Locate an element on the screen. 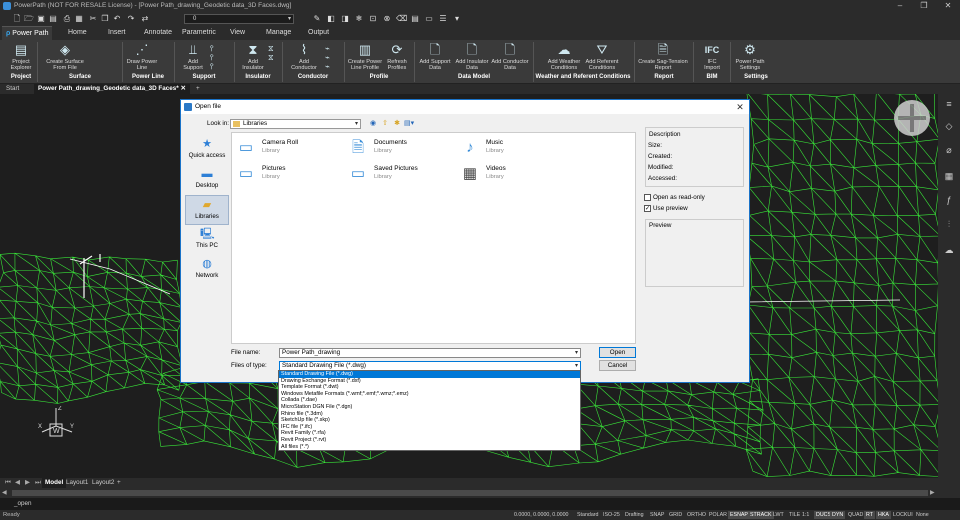 This screenshot has height=520, width=960. print-icon: ⎙ is located at coordinates (67, 19).